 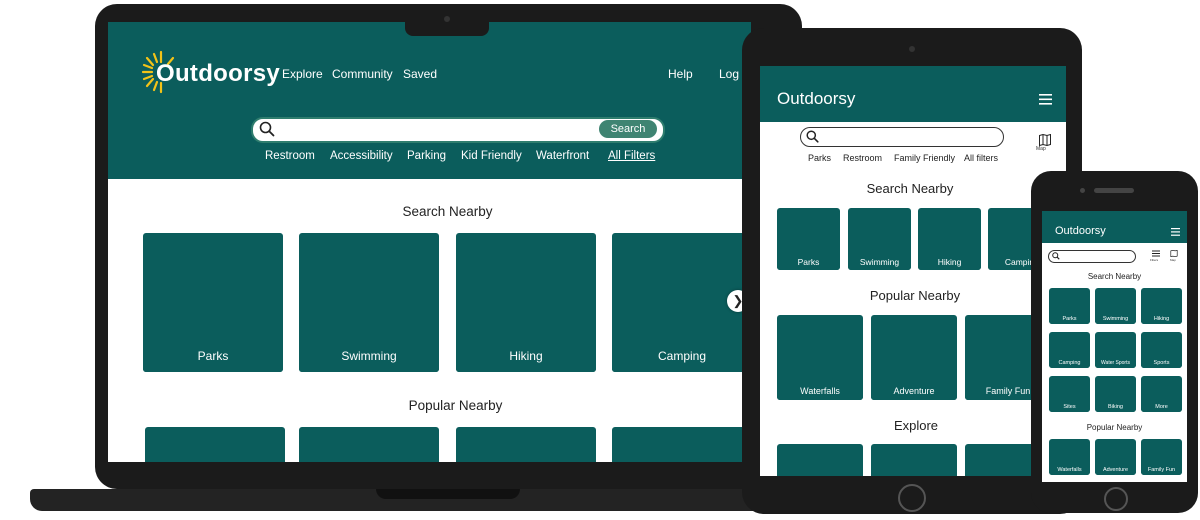 What do you see at coordinates (1115, 363) in the screenshot?
I see `card-label: Water Sports` at bounding box center [1115, 363].